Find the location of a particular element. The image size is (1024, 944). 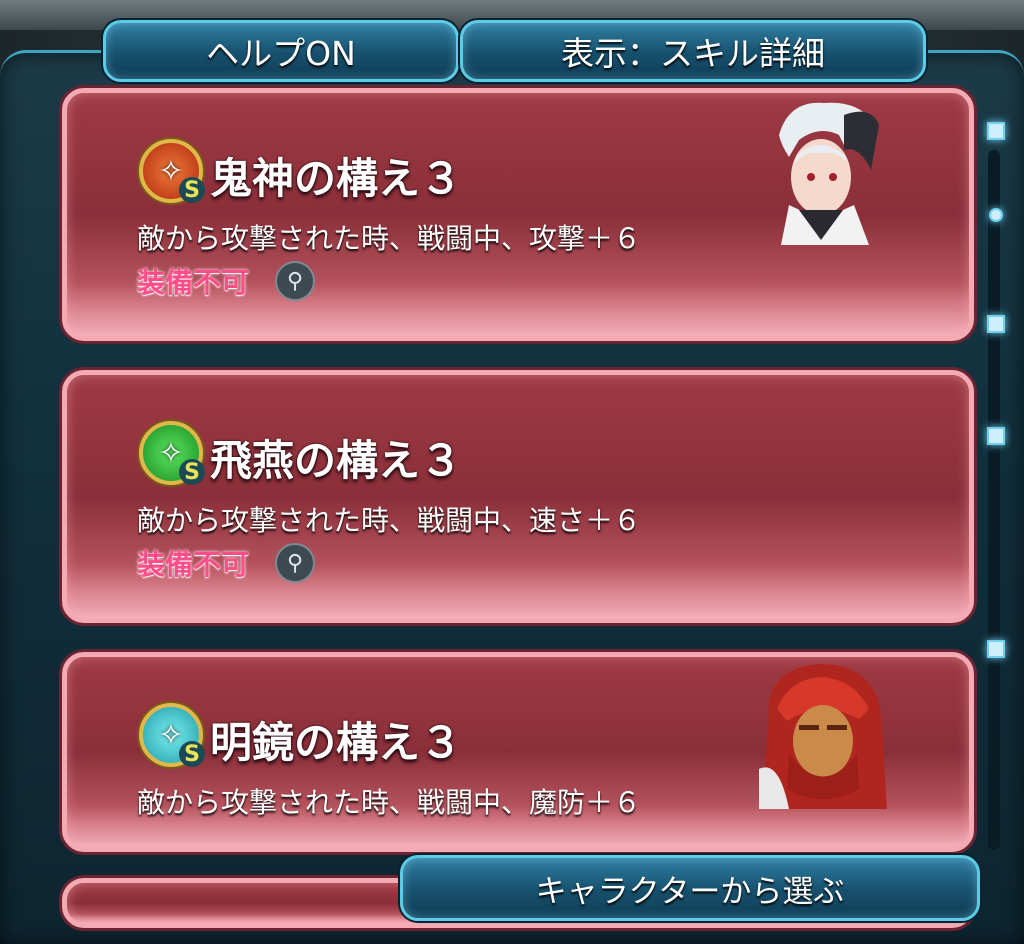

scroll-thumb is located at coordinates (996, 215).